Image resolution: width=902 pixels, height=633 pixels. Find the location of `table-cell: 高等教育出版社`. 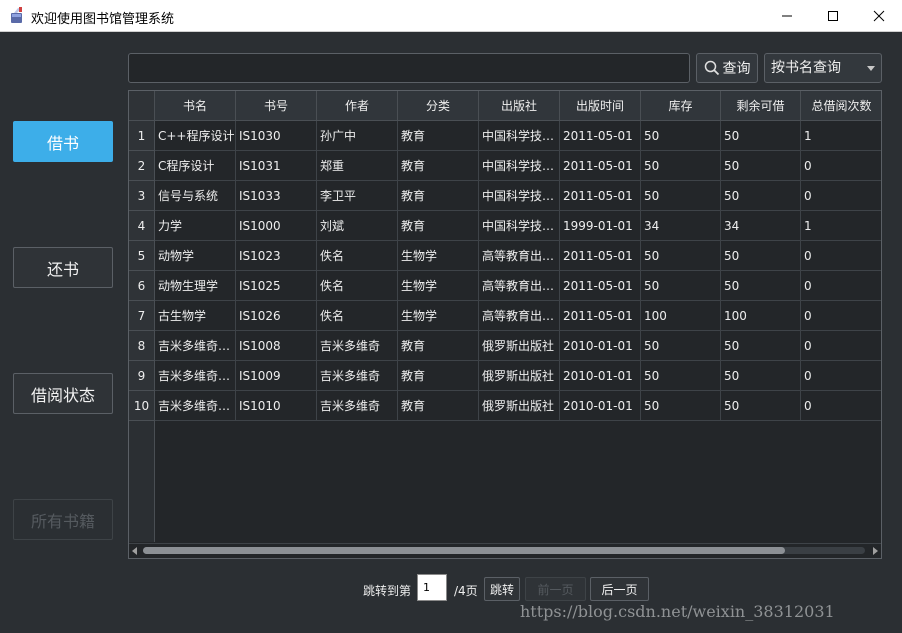

table-cell: 高等教育出版社 is located at coordinates (519, 256).